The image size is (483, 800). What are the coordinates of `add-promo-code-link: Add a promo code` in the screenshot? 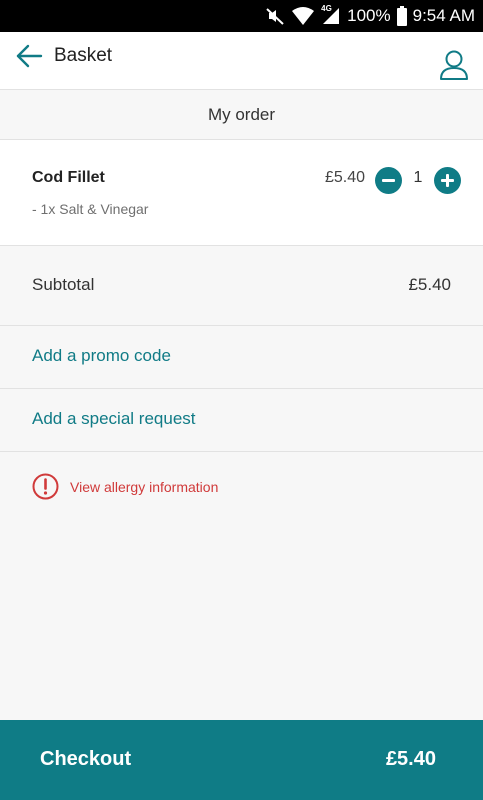 It's located at (101, 356).